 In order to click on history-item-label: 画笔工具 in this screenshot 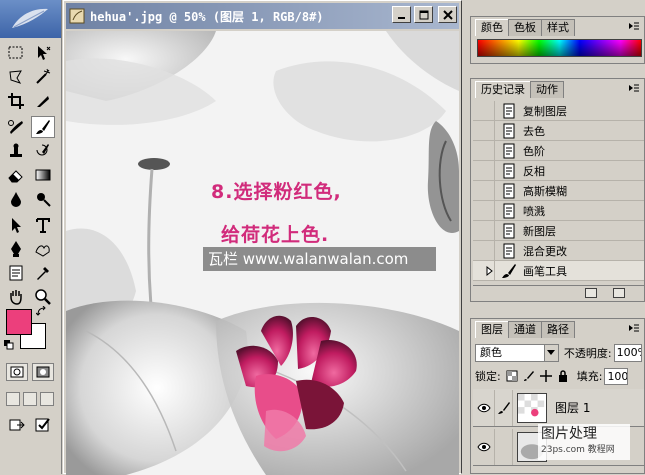, I will do `click(545, 271)`.